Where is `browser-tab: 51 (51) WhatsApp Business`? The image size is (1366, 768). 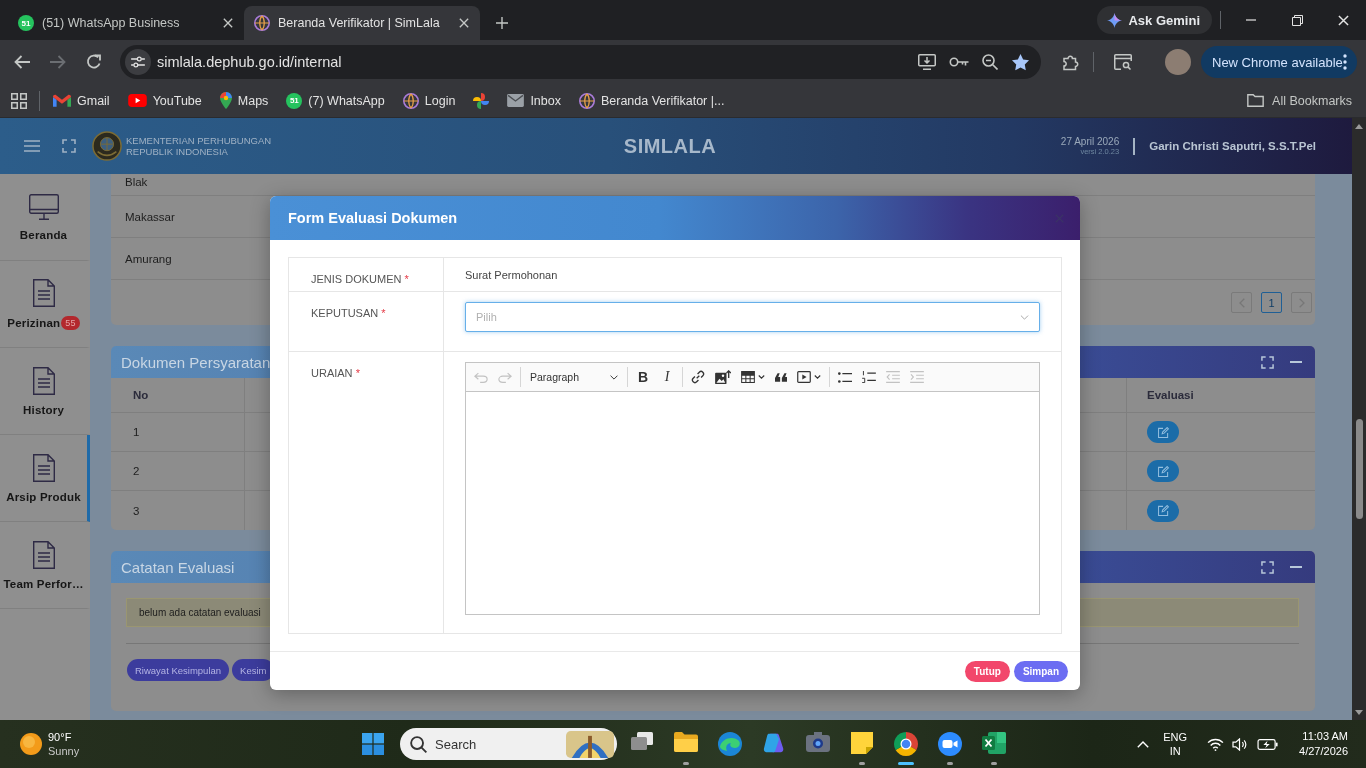
browser-tab: 51 (51) WhatsApp Business is located at coordinates (126, 23).